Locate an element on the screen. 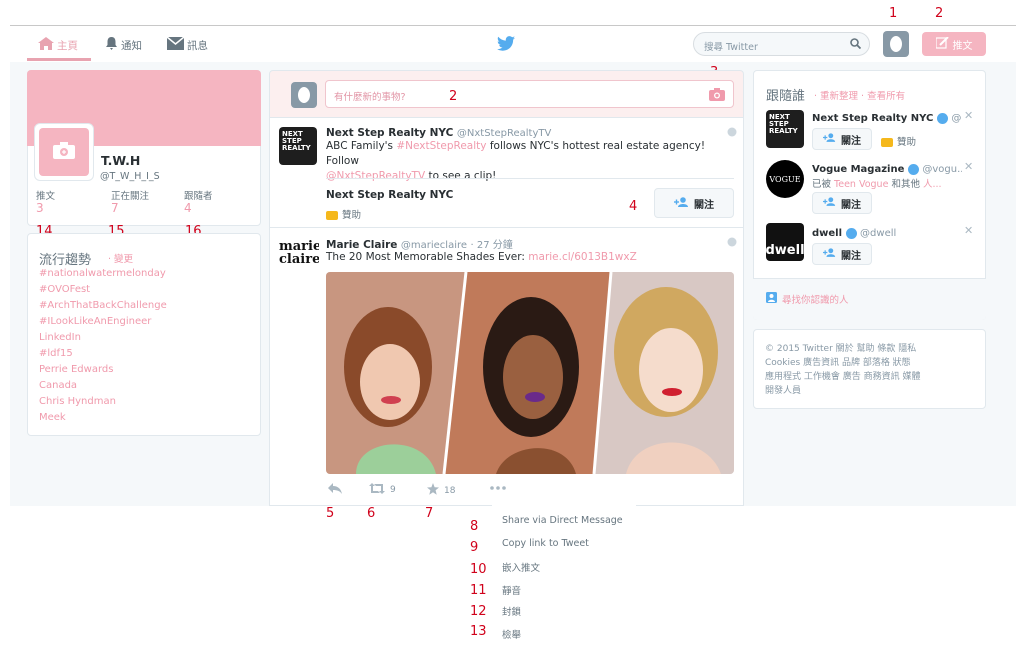 This screenshot has height=648, width=1024. annotation-label: 11 is located at coordinates (478, 590).